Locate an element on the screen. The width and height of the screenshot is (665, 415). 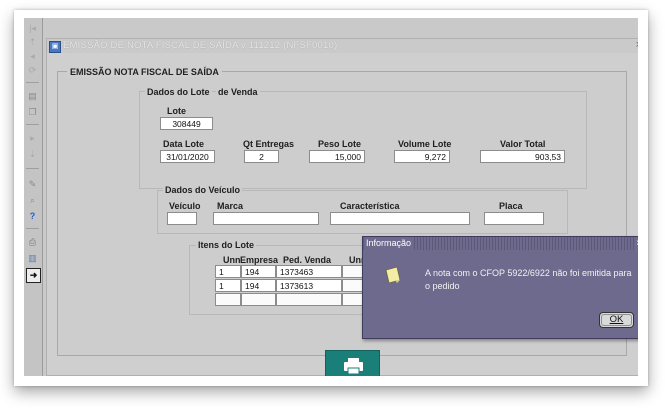
veiculo-group-title: Dados do Veículo is located at coordinates (203, 190).